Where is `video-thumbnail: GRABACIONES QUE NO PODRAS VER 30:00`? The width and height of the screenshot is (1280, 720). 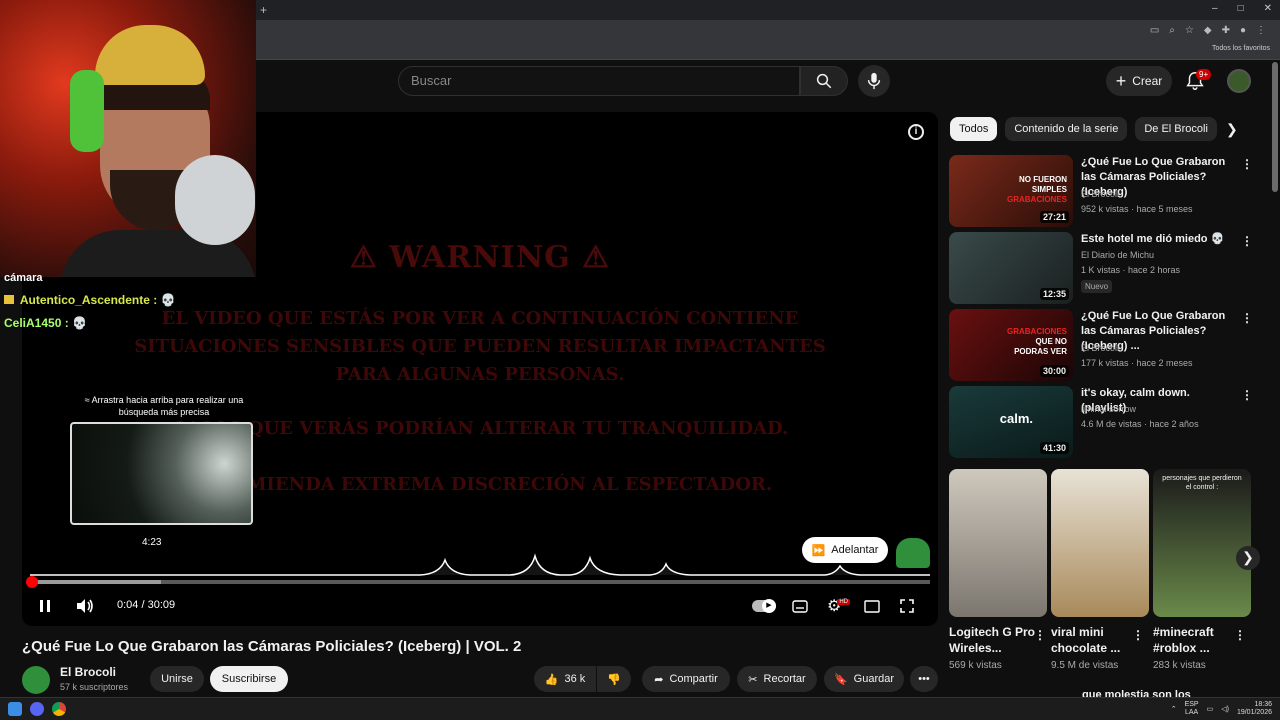 video-thumbnail: GRABACIONES QUE NO PODRAS VER 30:00 is located at coordinates (1011, 345).